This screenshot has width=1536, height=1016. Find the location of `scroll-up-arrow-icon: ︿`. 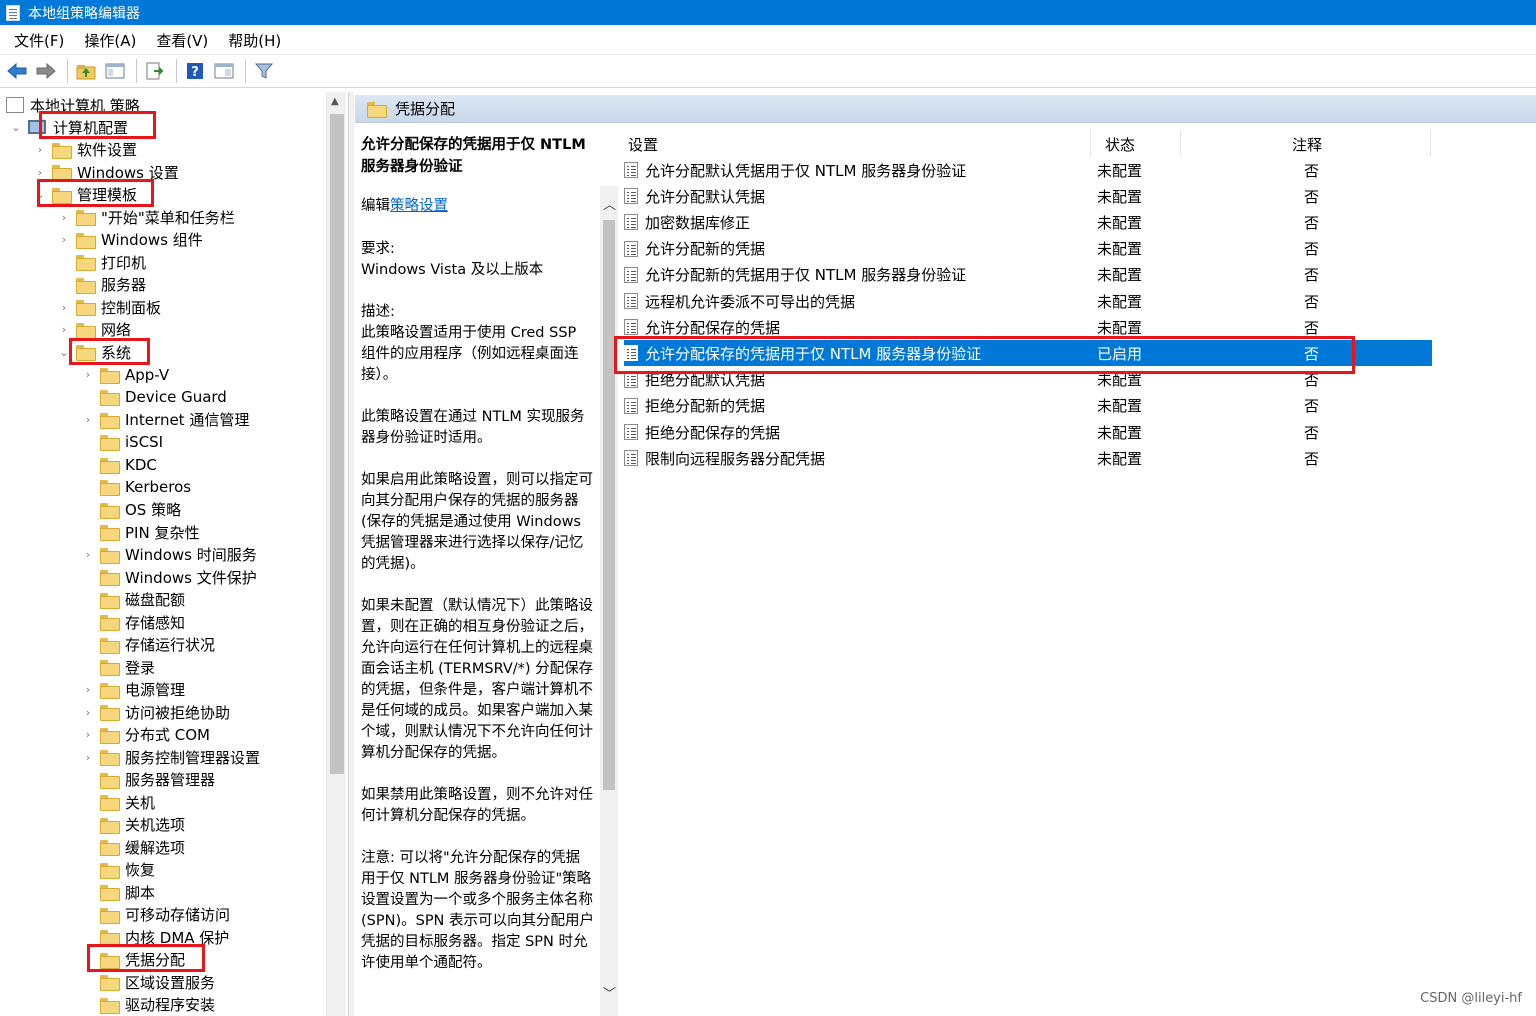

scroll-up-arrow-icon: ︿ is located at coordinates (609, 203).